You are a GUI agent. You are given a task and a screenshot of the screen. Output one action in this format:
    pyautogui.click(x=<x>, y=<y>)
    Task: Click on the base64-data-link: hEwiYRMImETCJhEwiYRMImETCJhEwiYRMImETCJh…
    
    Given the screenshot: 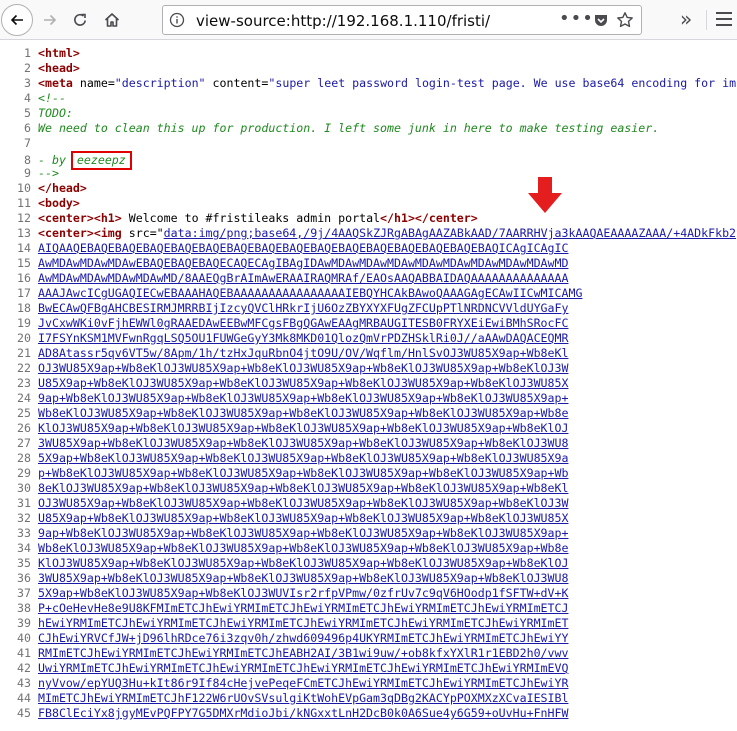 What is the action you would take?
    pyautogui.click(x=303, y=623)
    